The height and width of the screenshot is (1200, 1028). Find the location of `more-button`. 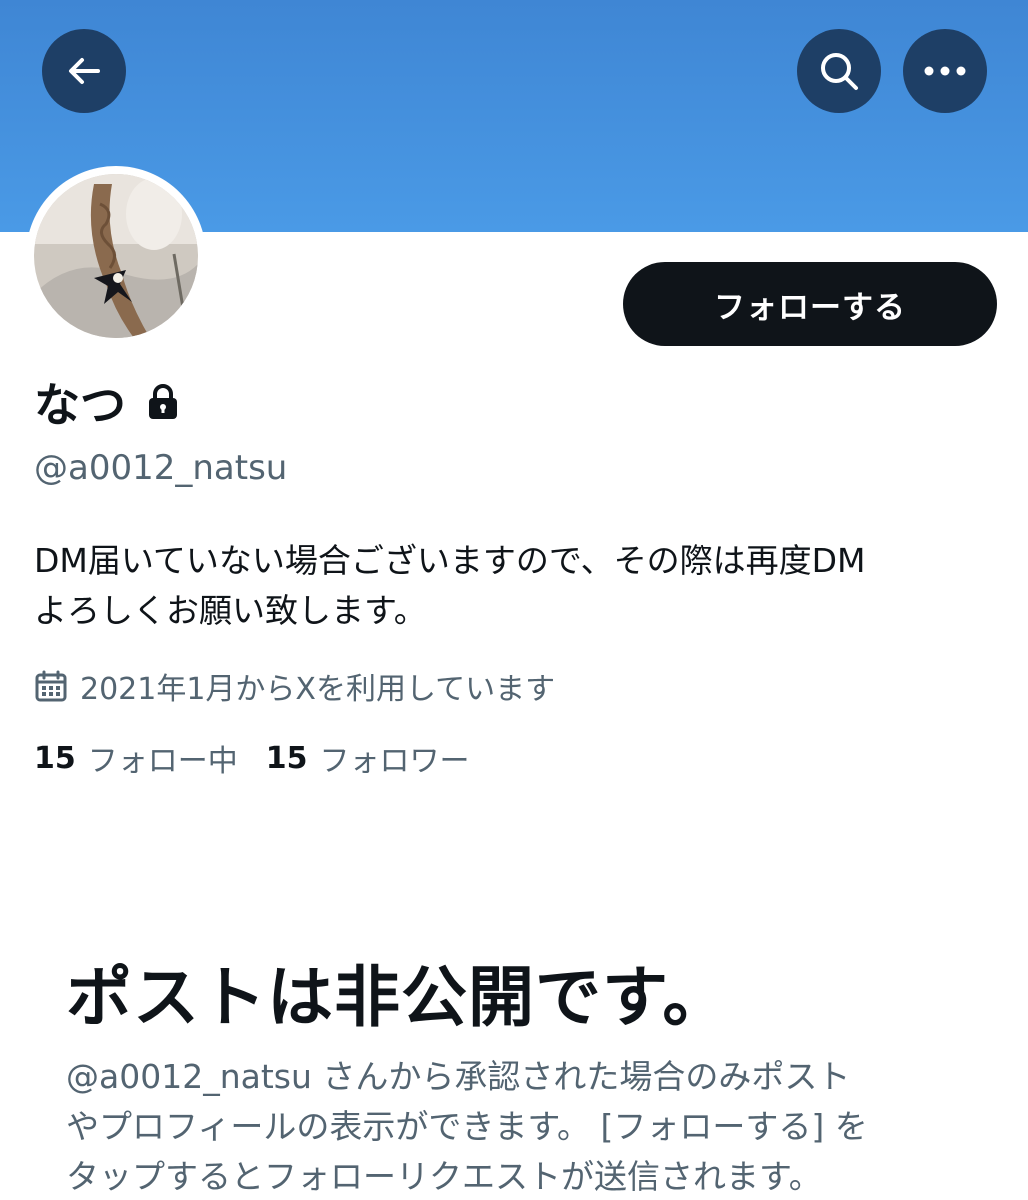

more-button is located at coordinates (945, 71).